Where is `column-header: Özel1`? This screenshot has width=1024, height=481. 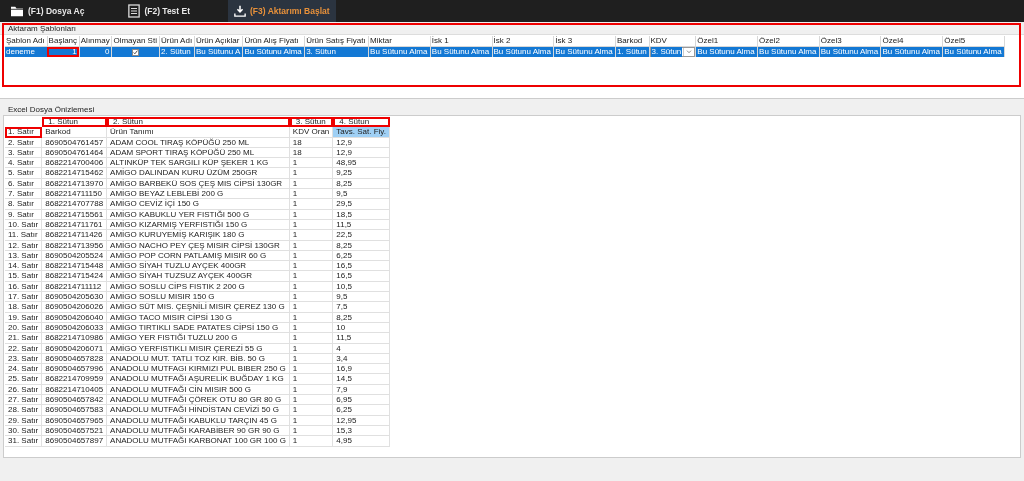
column-header: Özel1 is located at coordinates (726, 41).